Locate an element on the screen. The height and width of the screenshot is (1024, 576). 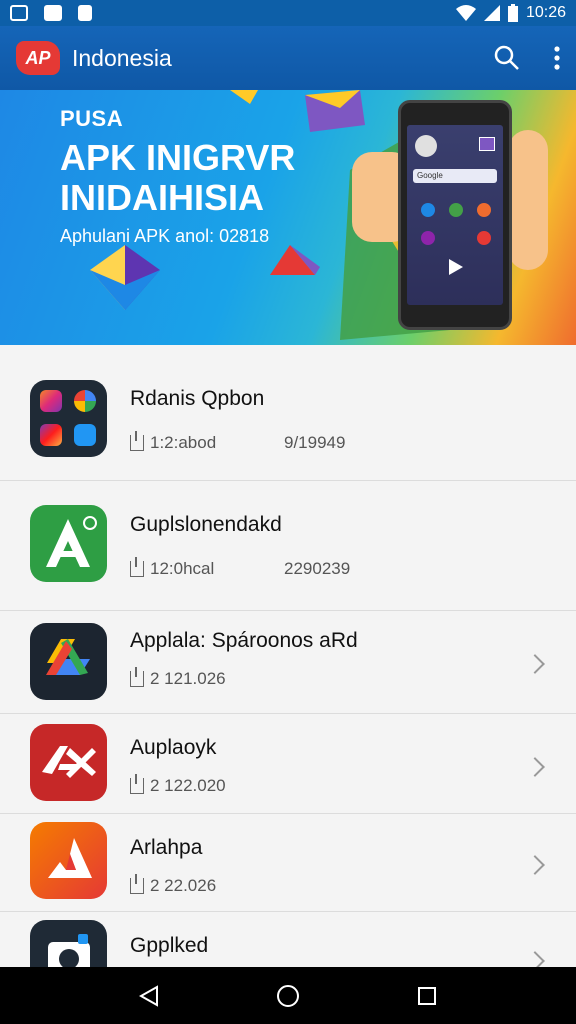
decor-cube-shape is located at coordinates (335, 111).